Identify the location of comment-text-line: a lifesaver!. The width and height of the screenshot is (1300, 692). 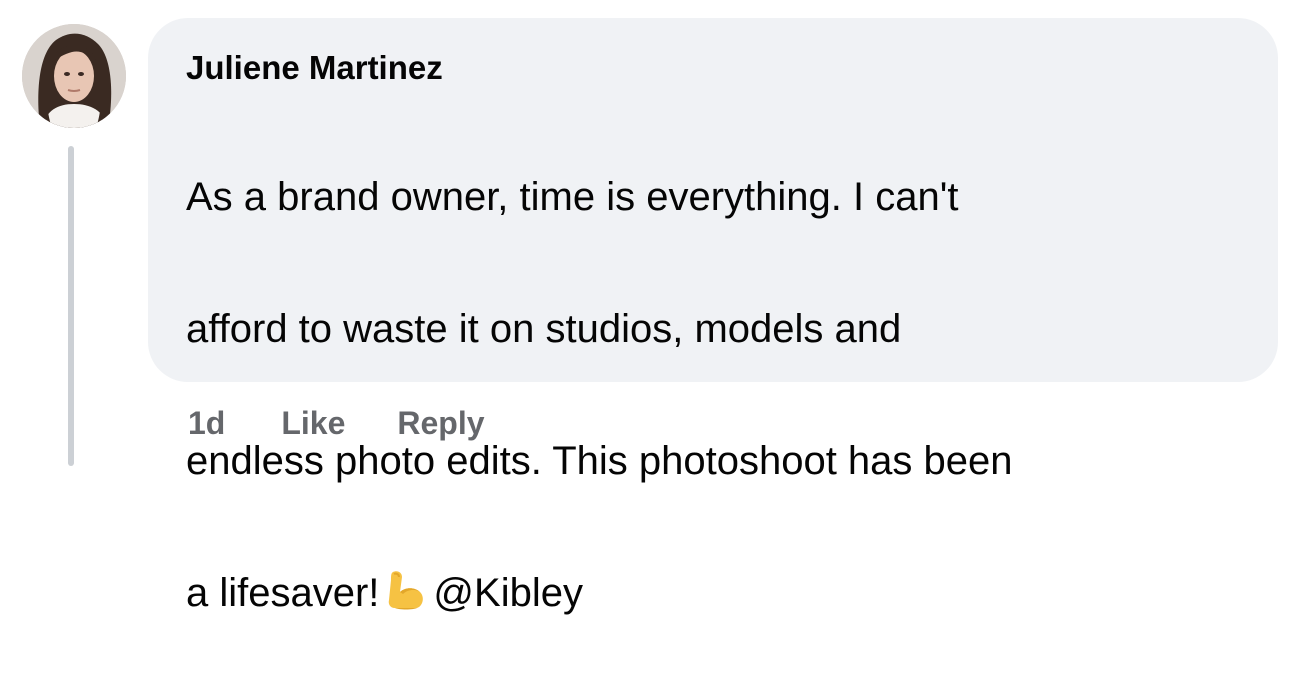
(283, 593).